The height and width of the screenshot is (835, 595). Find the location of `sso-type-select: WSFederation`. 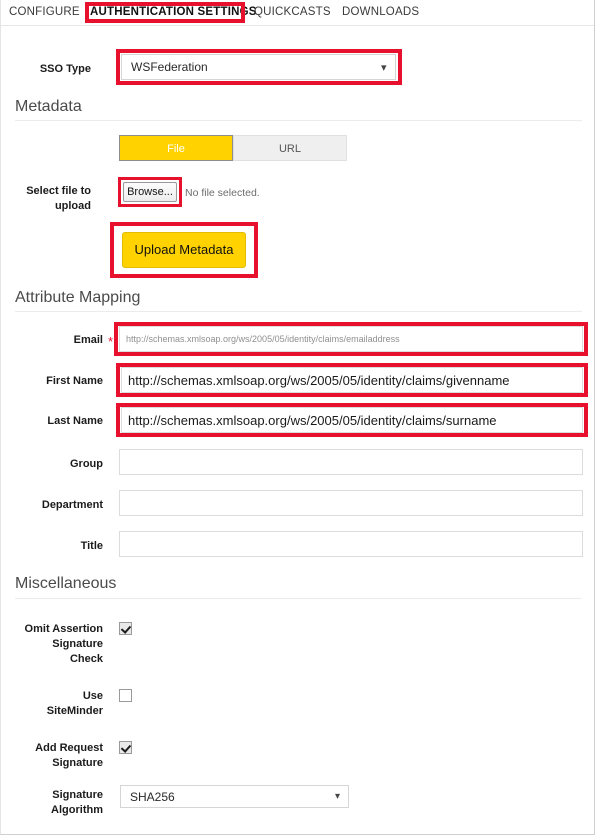

sso-type-select: WSFederation is located at coordinates (258, 67).